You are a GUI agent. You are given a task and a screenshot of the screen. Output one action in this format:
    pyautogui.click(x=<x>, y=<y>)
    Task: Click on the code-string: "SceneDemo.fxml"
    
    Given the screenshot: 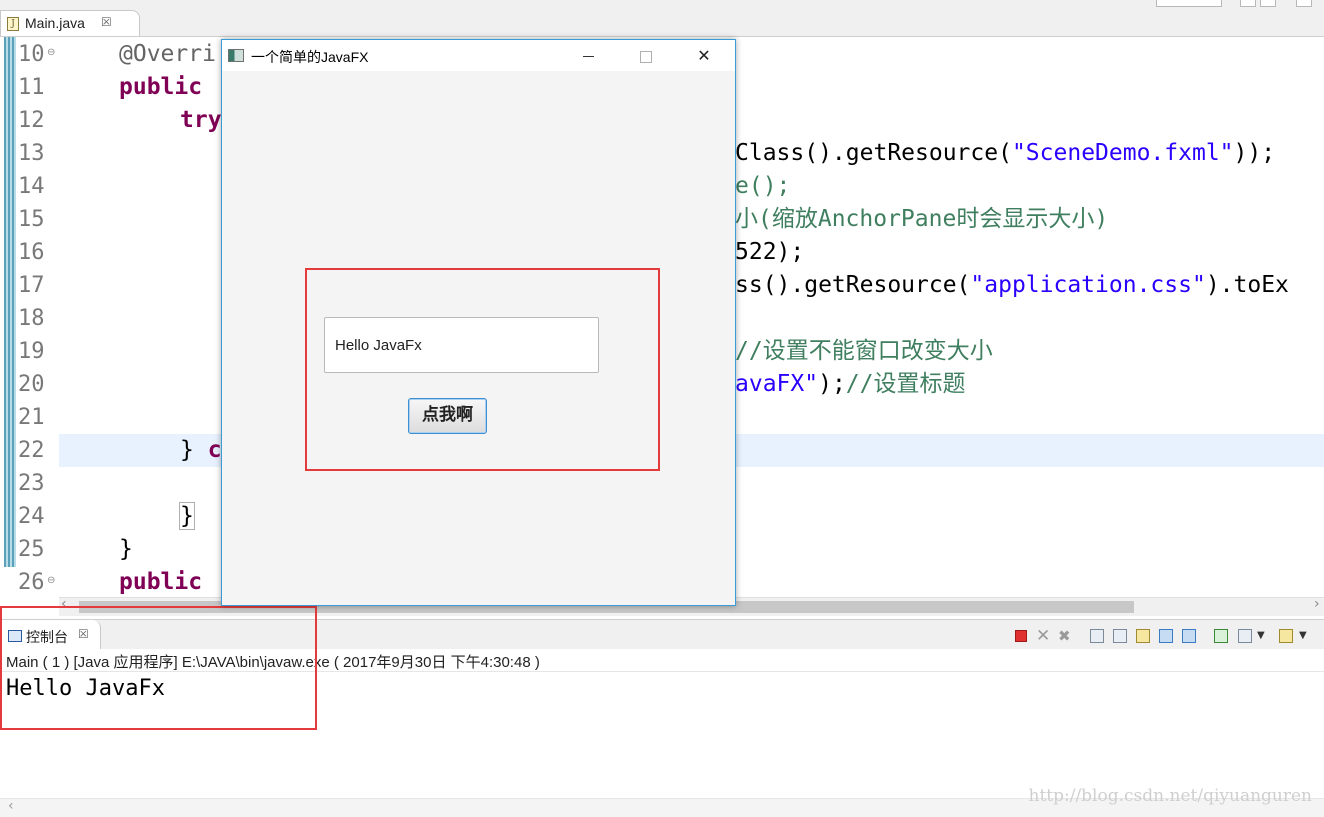 What is the action you would take?
    pyautogui.click(x=1122, y=153)
    